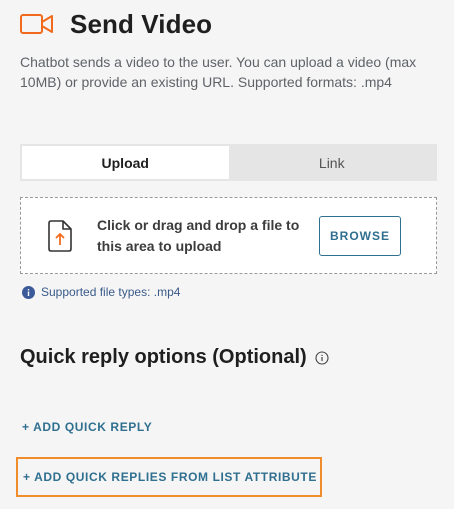  I want to click on add-quick-replies-from-list-button: + ADD QUICK REPLIES FROM LIST ATTRIBUTE, so click(169, 477).